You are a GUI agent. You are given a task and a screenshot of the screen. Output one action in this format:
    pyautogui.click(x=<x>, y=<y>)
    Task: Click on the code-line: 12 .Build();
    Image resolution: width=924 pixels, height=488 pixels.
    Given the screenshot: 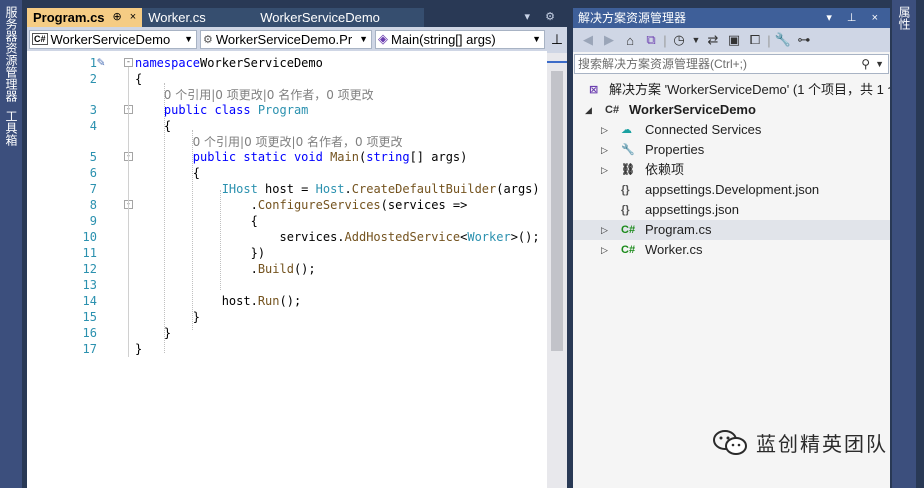 What is the action you would take?
    pyautogui.click(x=287, y=269)
    